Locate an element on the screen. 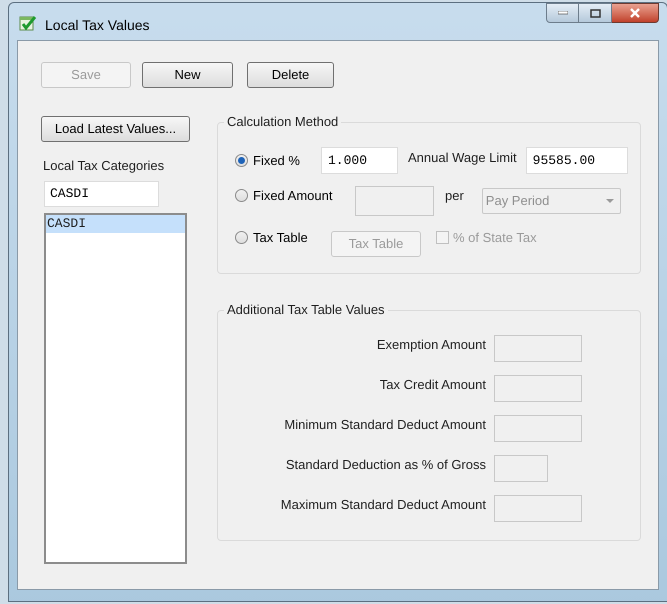 The image size is (667, 604). close-icon is located at coordinates (635, 13).